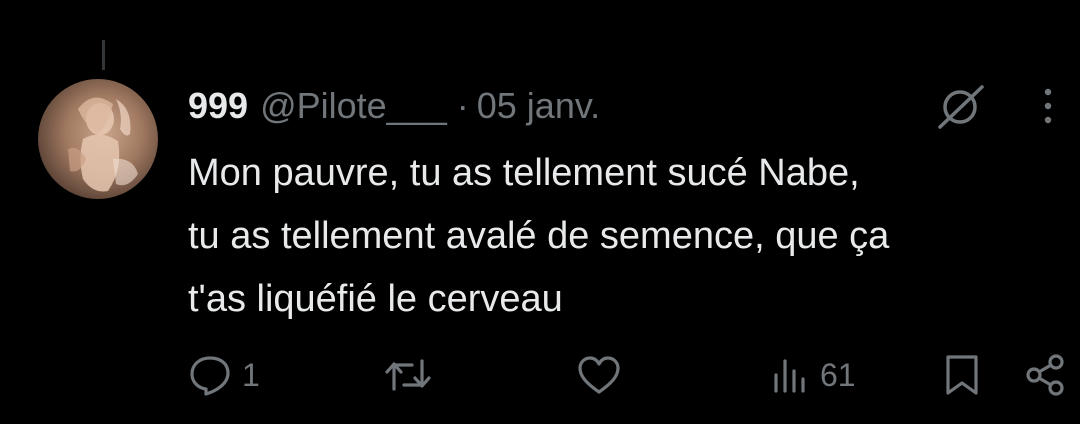 The height and width of the screenshot is (424, 1080). I want to click on views-count: 61, so click(838, 374).